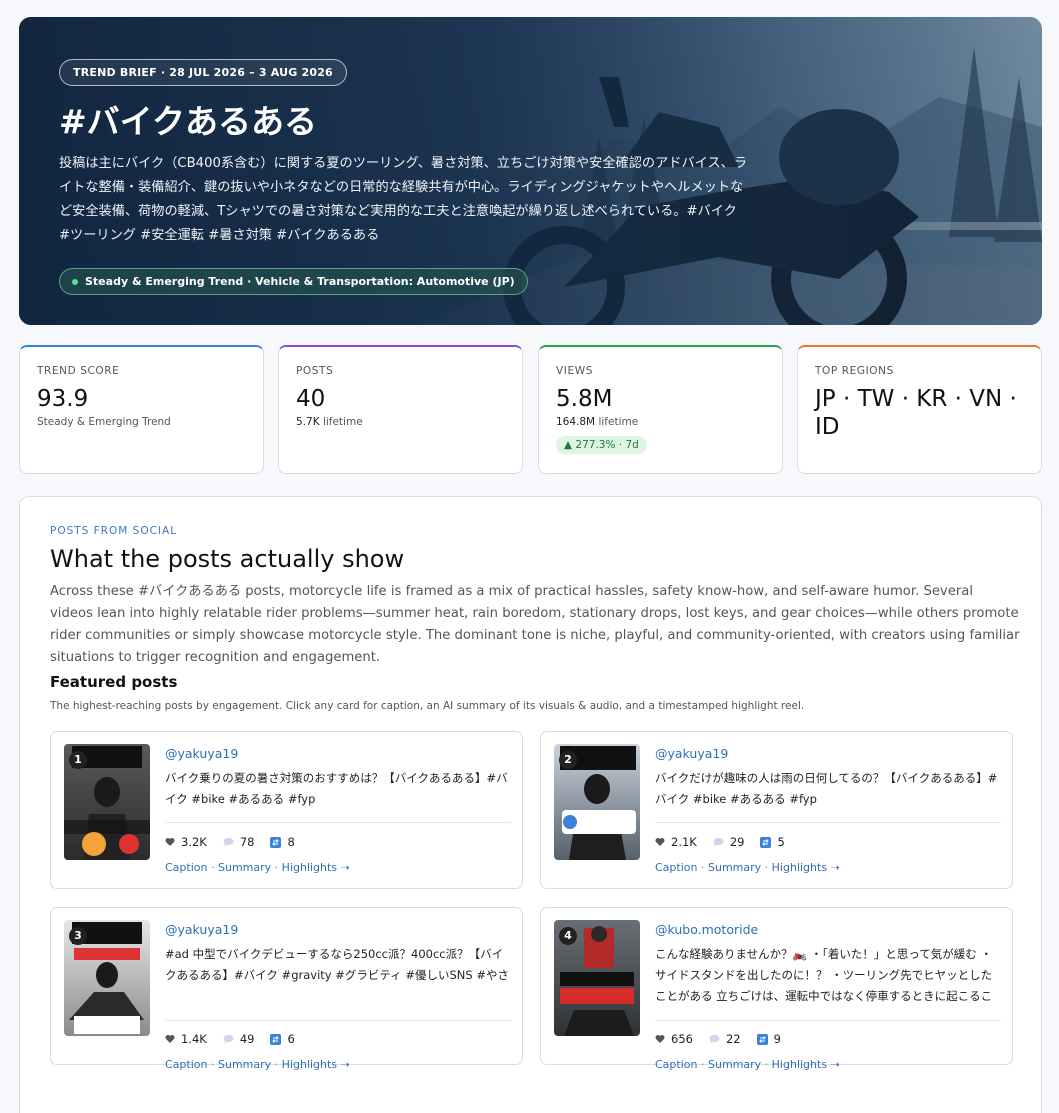 This screenshot has width=1059, height=1113. What do you see at coordinates (308, 422) in the screenshot?
I see `posts-lifetime-value: 5.7K` at bounding box center [308, 422].